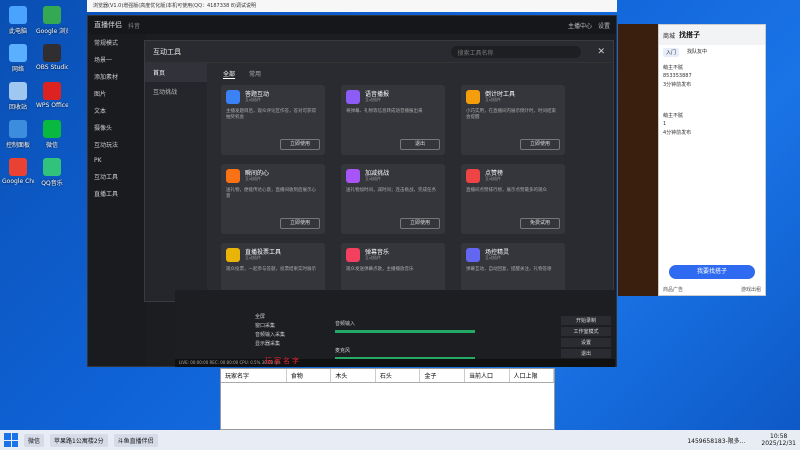 The image size is (800, 450). What do you see at coordinates (712, 272) in the screenshot?
I see `find-partner-button: 我要找搭子` at bounding box center [712, 272].